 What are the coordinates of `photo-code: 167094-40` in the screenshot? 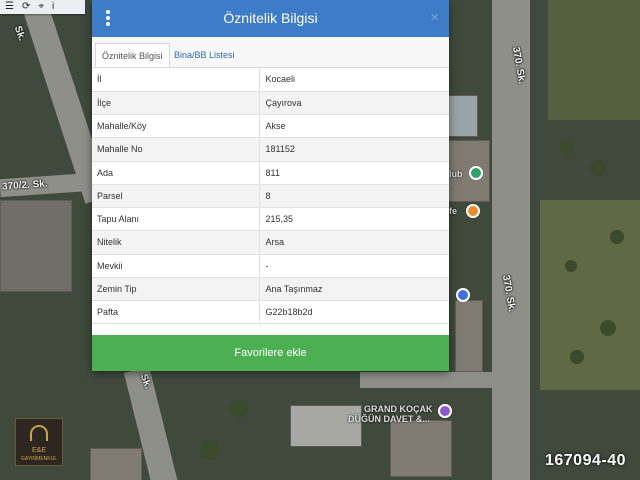 It's located at (585, 460).